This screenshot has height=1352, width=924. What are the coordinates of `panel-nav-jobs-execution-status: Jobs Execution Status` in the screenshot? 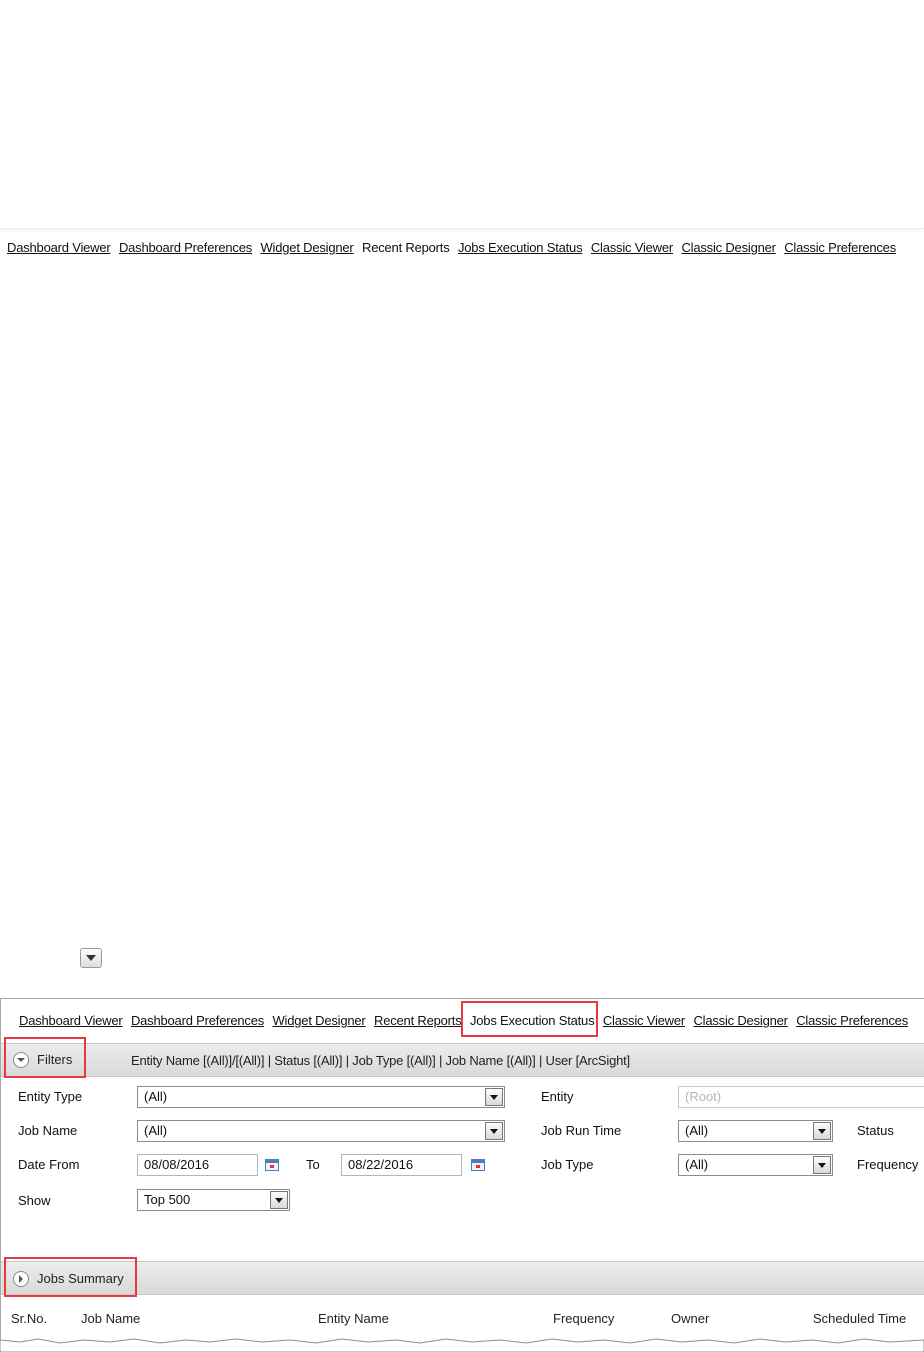 It's located at (532, 1020).